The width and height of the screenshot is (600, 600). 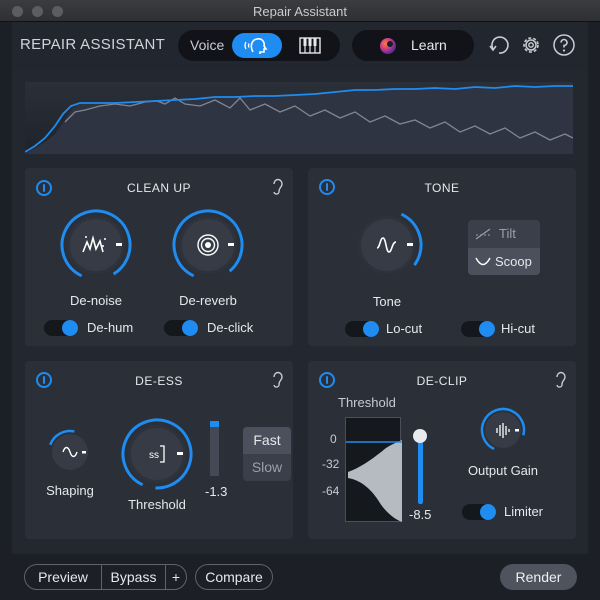 What do you see at coordinates (93, 44) in the screenshot?
I see `app-title: REPAIR ASSISTANT` at bounding box center [93, 44].